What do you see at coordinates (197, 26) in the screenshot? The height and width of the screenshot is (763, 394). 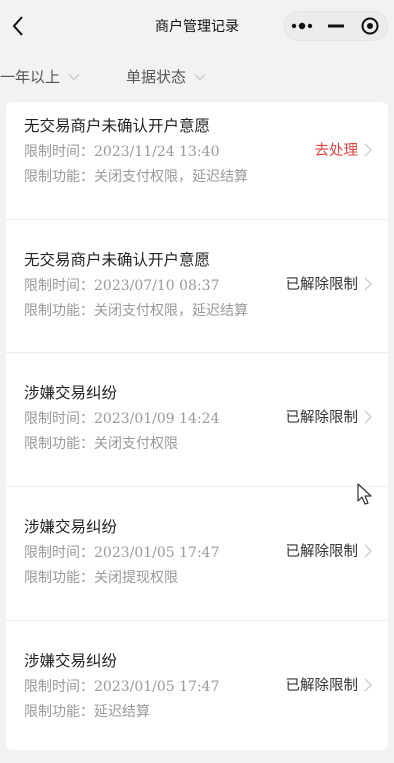 I see `navigation-bar: 商户管理记录` at bounding box center [197, 26].